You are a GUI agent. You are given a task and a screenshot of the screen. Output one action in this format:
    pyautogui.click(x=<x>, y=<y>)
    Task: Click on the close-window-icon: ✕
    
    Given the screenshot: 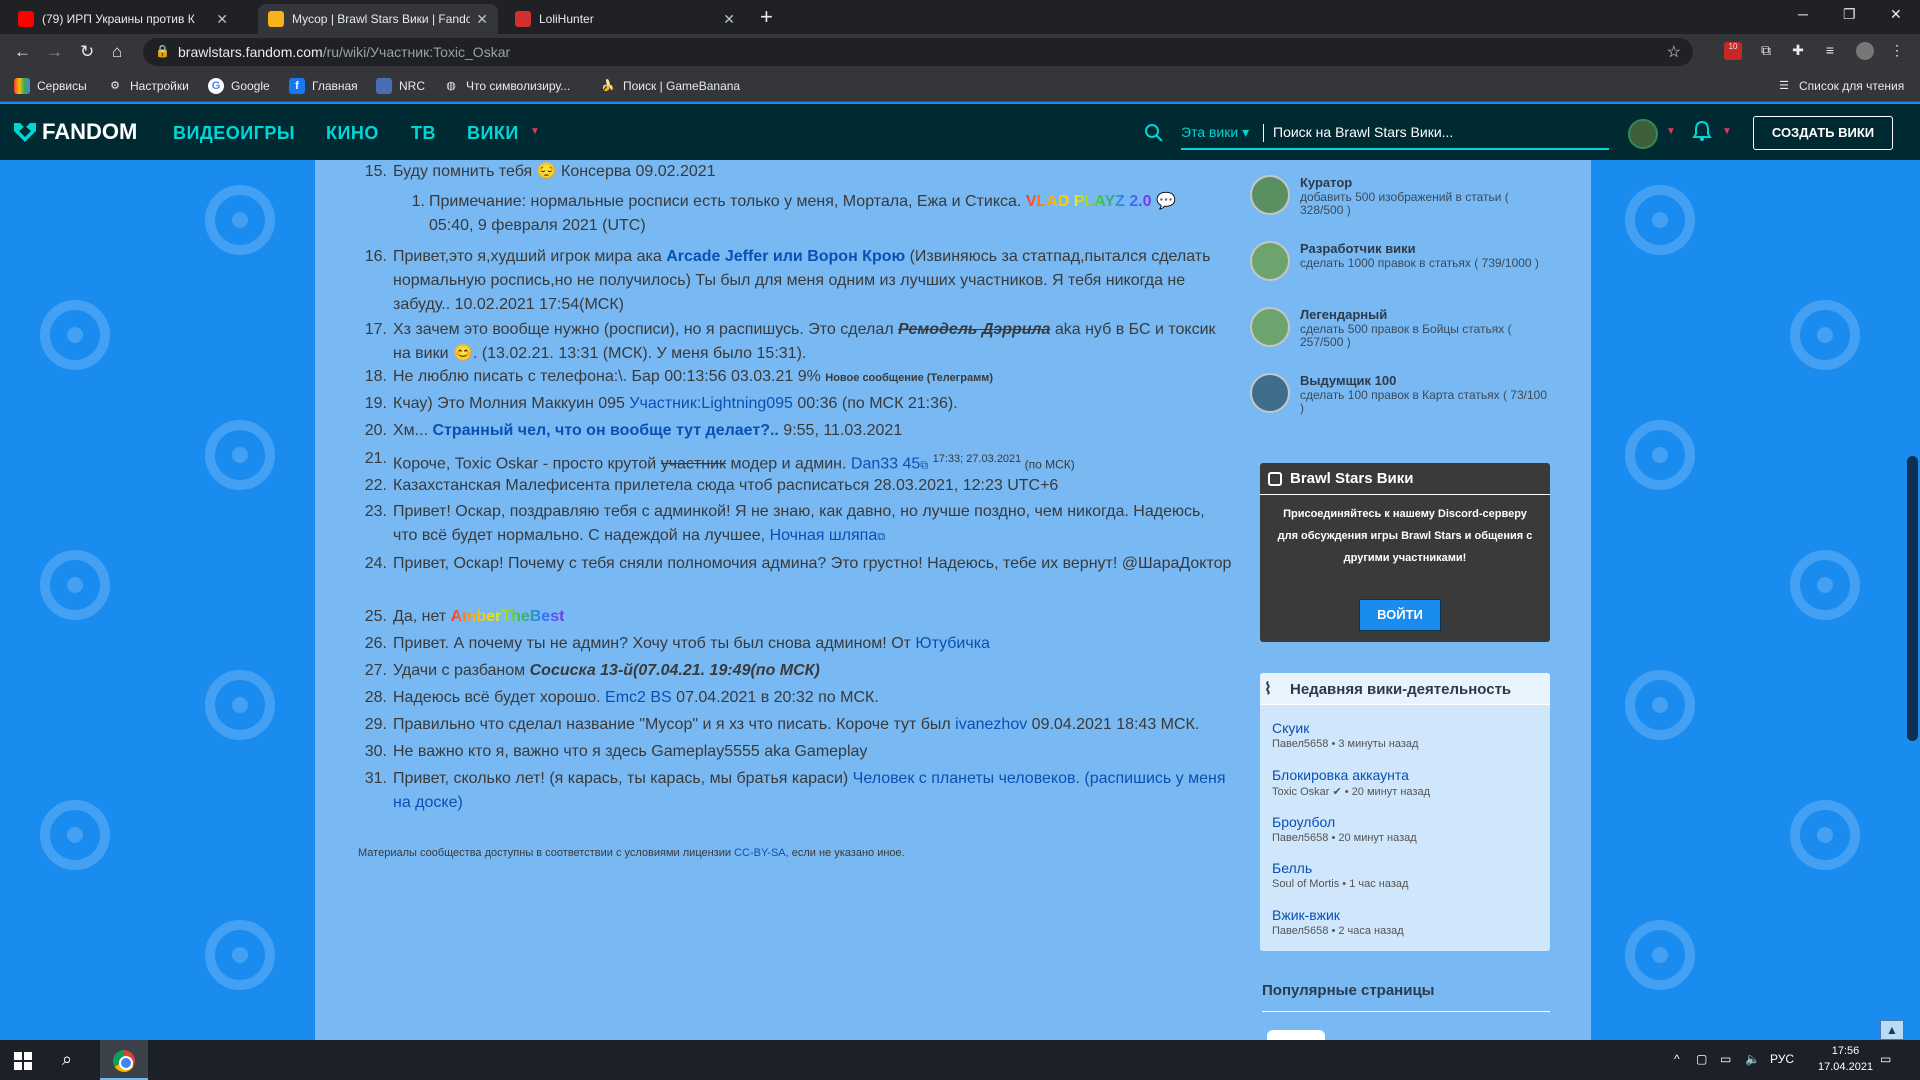 What is the action you would take?
    pyautogui.click(x=1896, y=14)
    